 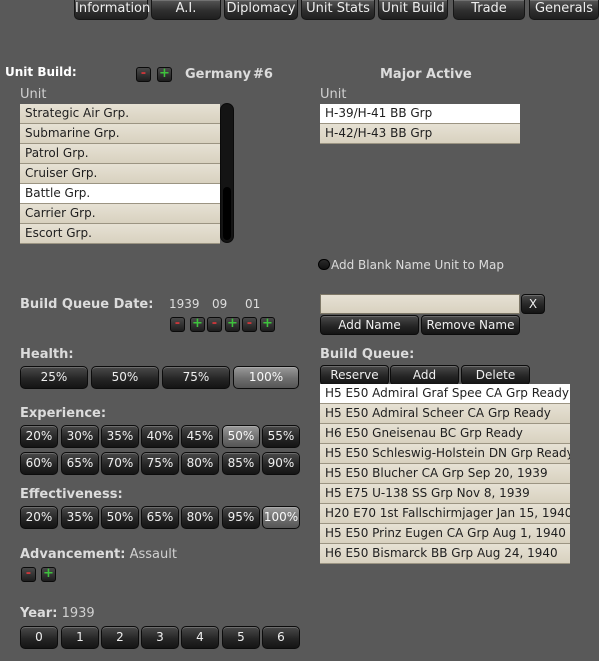 I want to click on table-row: H6 E50 Gneisenau BC Grp Ready, so click(x=445, y=434).